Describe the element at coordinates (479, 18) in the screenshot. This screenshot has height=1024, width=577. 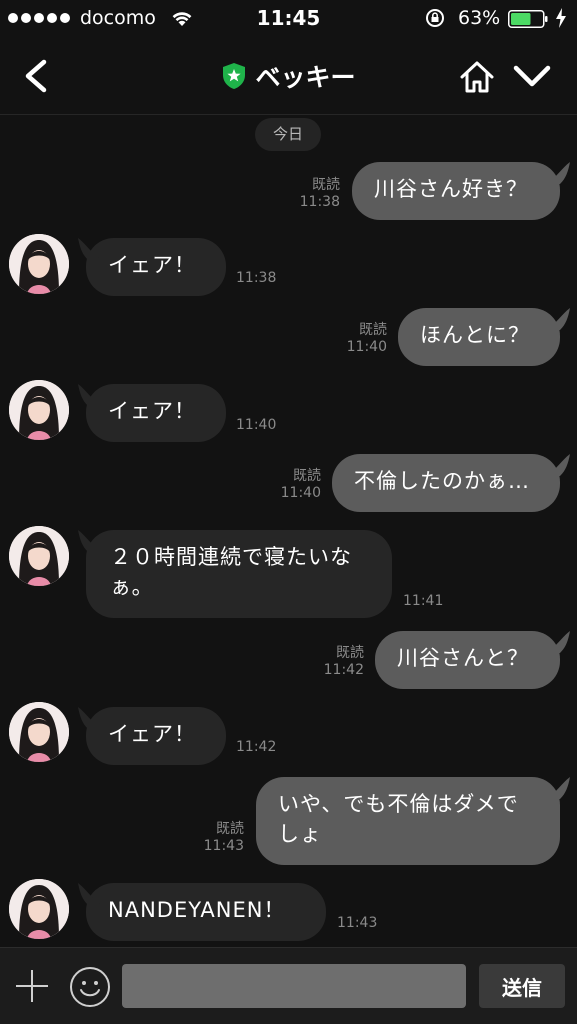
I see `battery-percent: 63%` at that location.